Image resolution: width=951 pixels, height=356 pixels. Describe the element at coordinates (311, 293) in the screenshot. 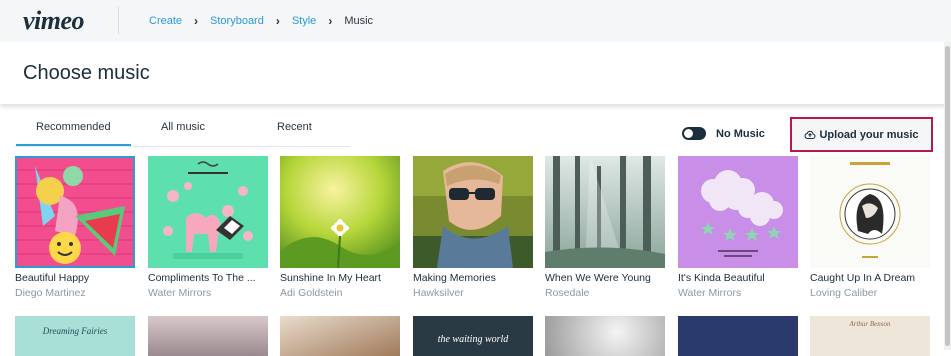

I see `track-artist: Adi Goldstein` at that location.